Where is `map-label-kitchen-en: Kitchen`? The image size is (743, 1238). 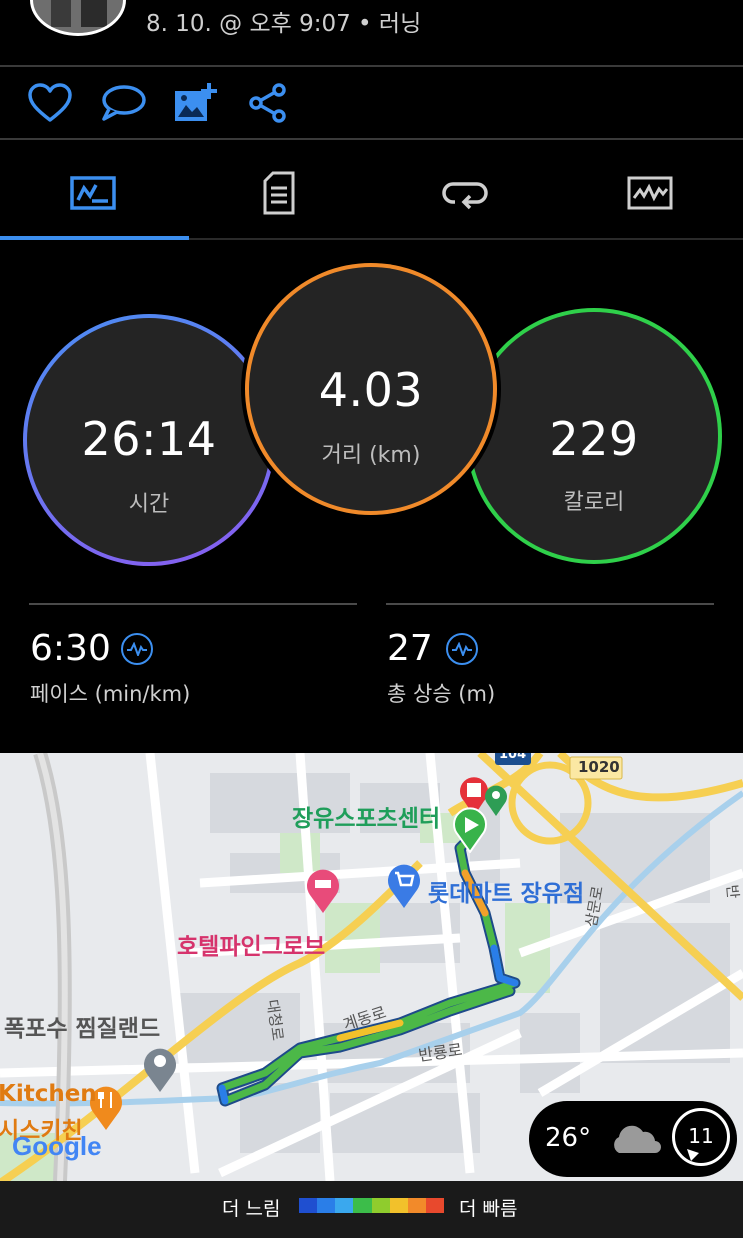
map-label-kitchen-en: Kitchen is located at coordinates (48, 1094).